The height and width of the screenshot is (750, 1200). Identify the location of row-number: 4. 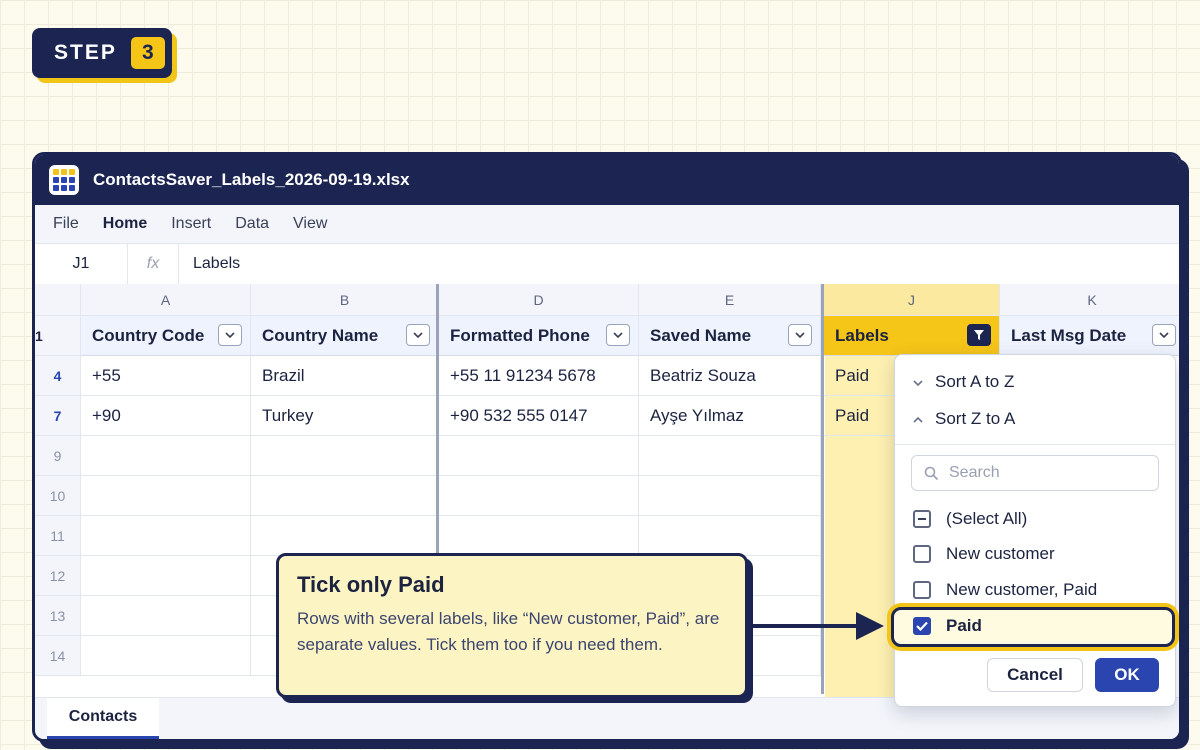
(58, 376).